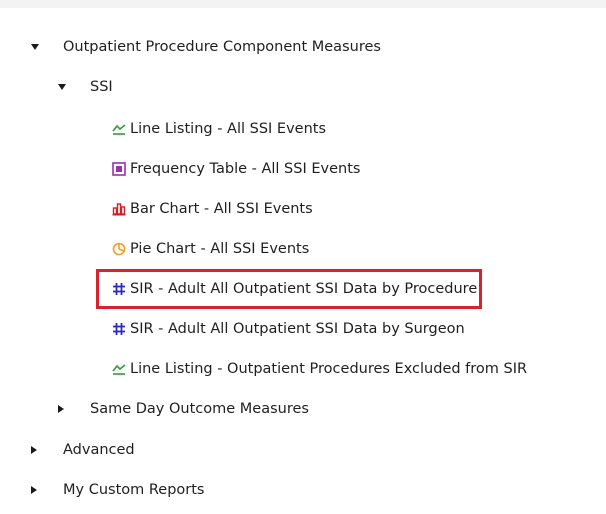 The width and height of the screenshot is (606, 514). Describe the element at coordinates (119, 169) in the screenshot. I see `frequency-table-icon` at that location.